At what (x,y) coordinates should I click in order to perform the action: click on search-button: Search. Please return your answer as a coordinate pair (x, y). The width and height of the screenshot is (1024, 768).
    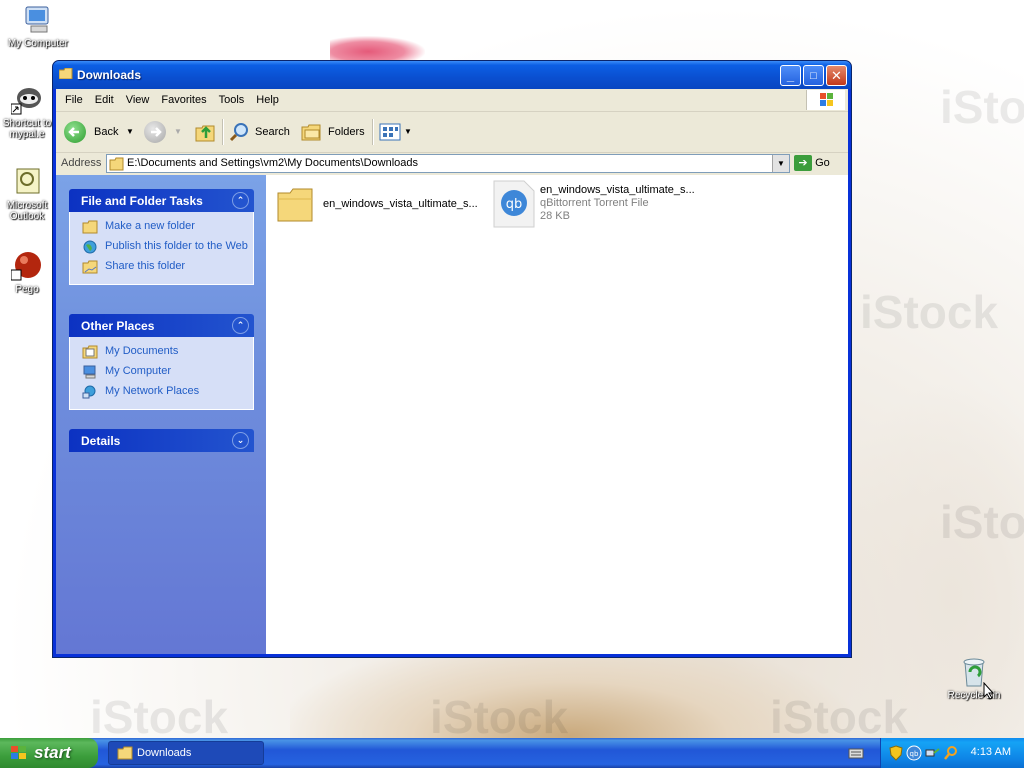
    Looking at the image, I should click on (260, 132).